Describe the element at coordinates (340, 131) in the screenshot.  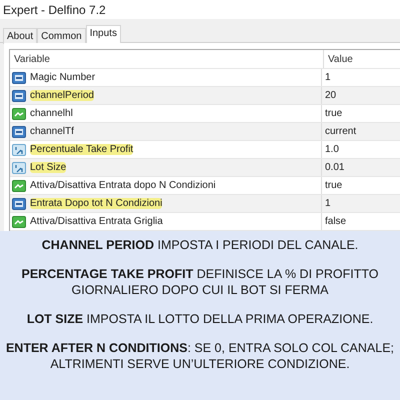
I see `variable-value: current` at that location.